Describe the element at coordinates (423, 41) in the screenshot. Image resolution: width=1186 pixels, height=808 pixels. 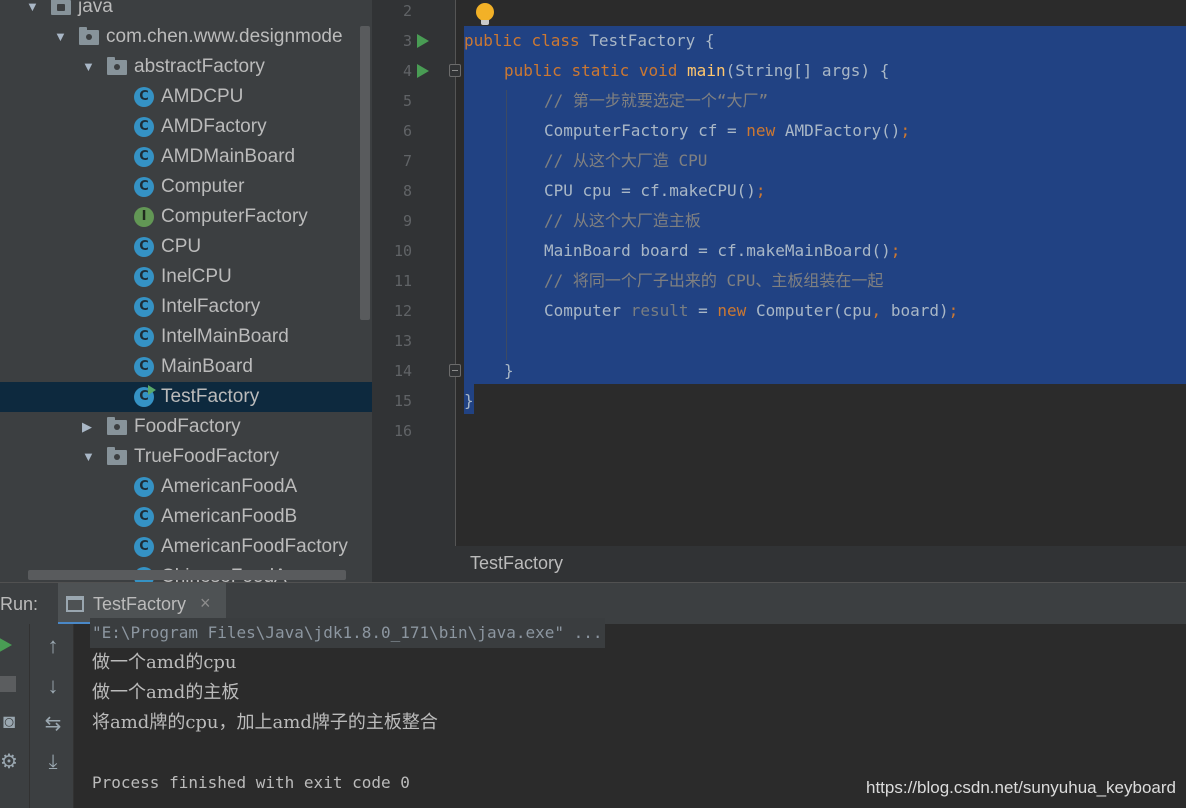
I see `run-class-gutter-icon` at that location.